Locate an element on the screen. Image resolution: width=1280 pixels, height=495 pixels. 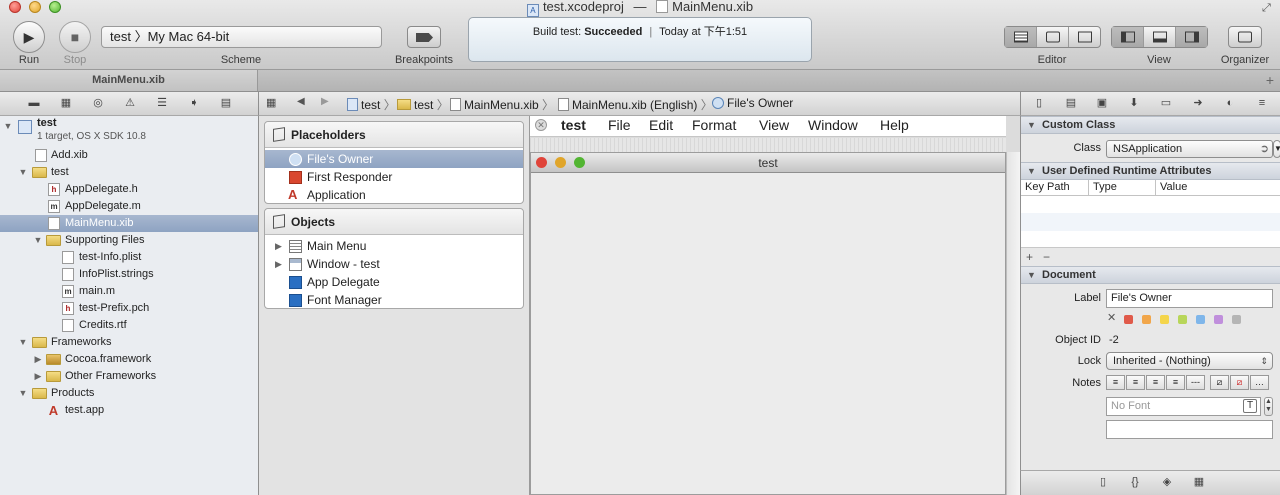
toggle-navigator-button is located at coordinates (1128, 37).